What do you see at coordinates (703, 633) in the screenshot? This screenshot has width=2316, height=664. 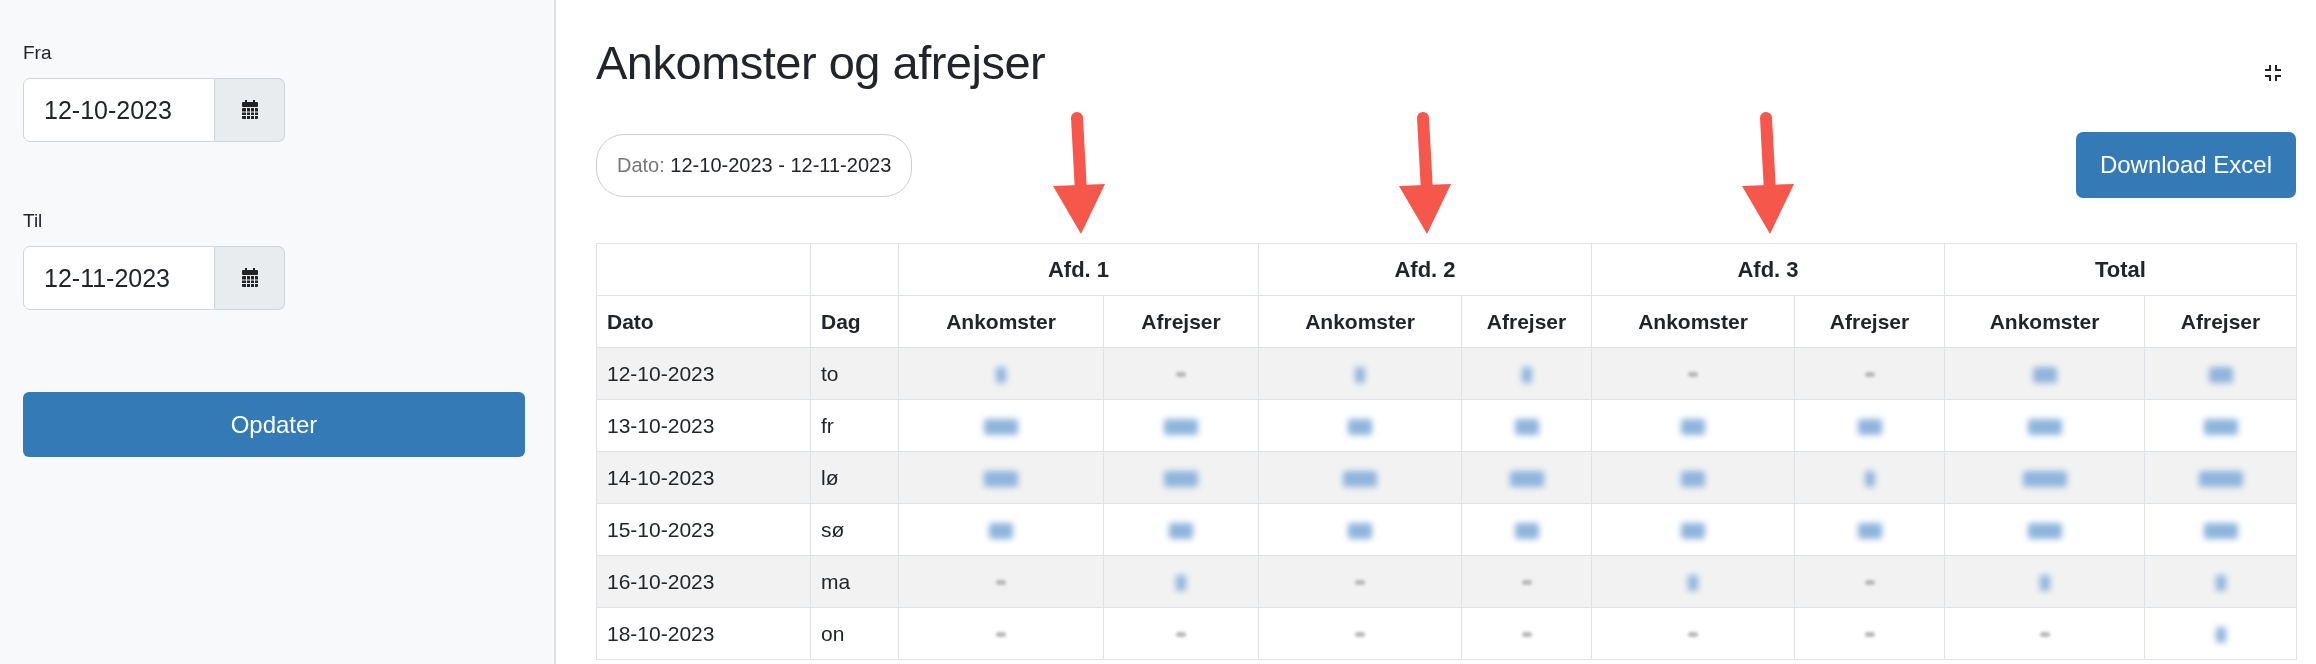 I see `date-cell: 18-10-2023` at bounding box center [703, 633].